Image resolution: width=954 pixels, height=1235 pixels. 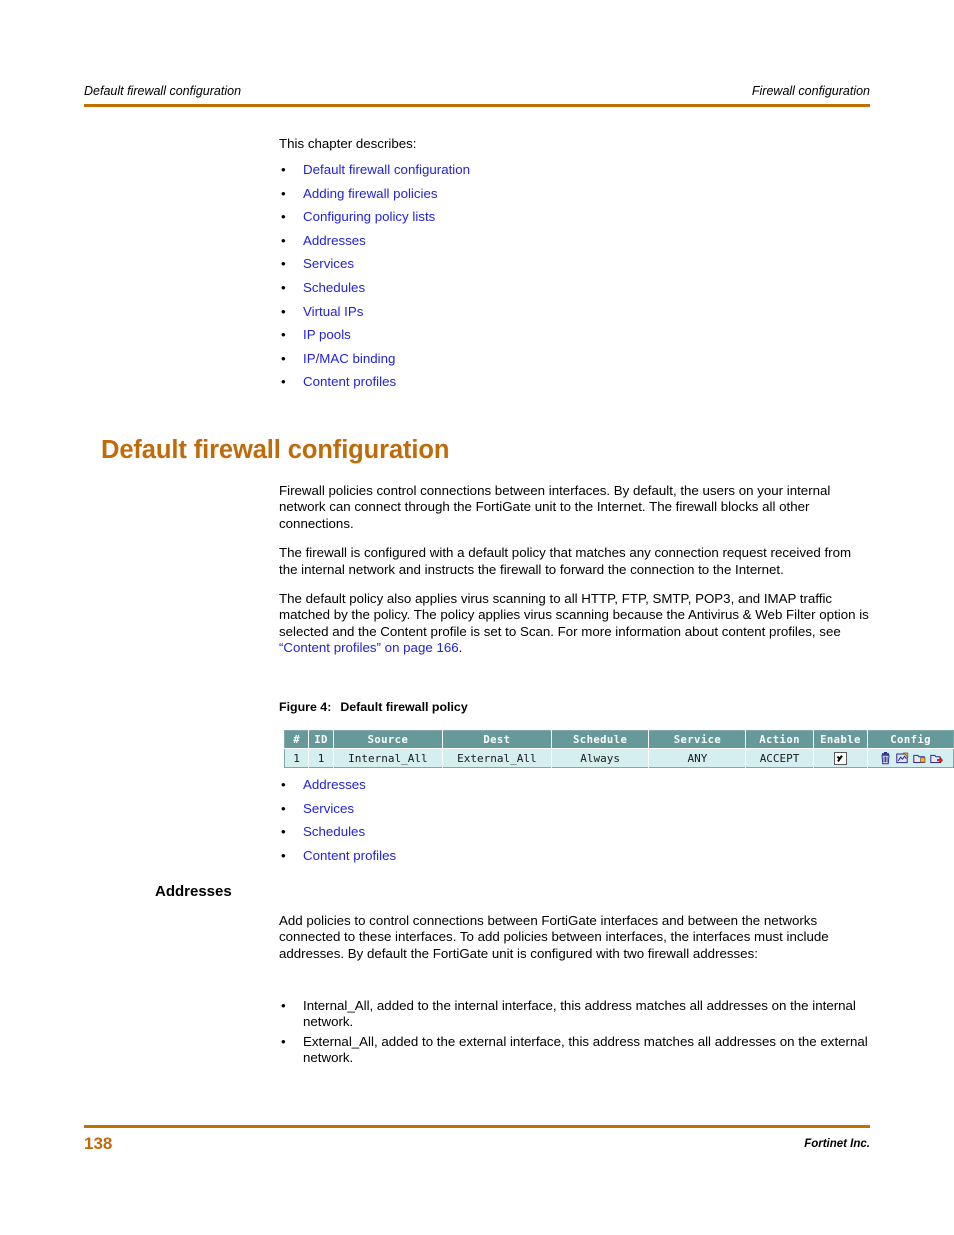 What do you see at coordinates (779, 739) in the screenshot?
I see `column-header-action: Action` at bounding box center [779, 739].